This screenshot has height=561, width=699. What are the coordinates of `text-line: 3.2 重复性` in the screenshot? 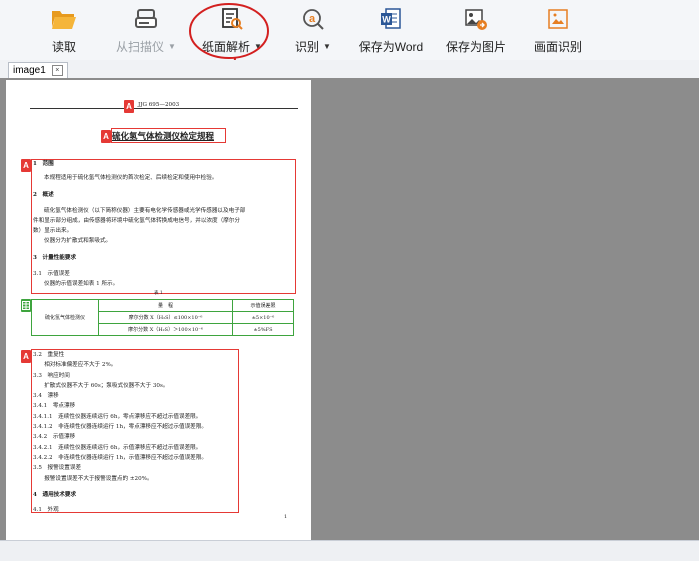 It's located at (49, 355).